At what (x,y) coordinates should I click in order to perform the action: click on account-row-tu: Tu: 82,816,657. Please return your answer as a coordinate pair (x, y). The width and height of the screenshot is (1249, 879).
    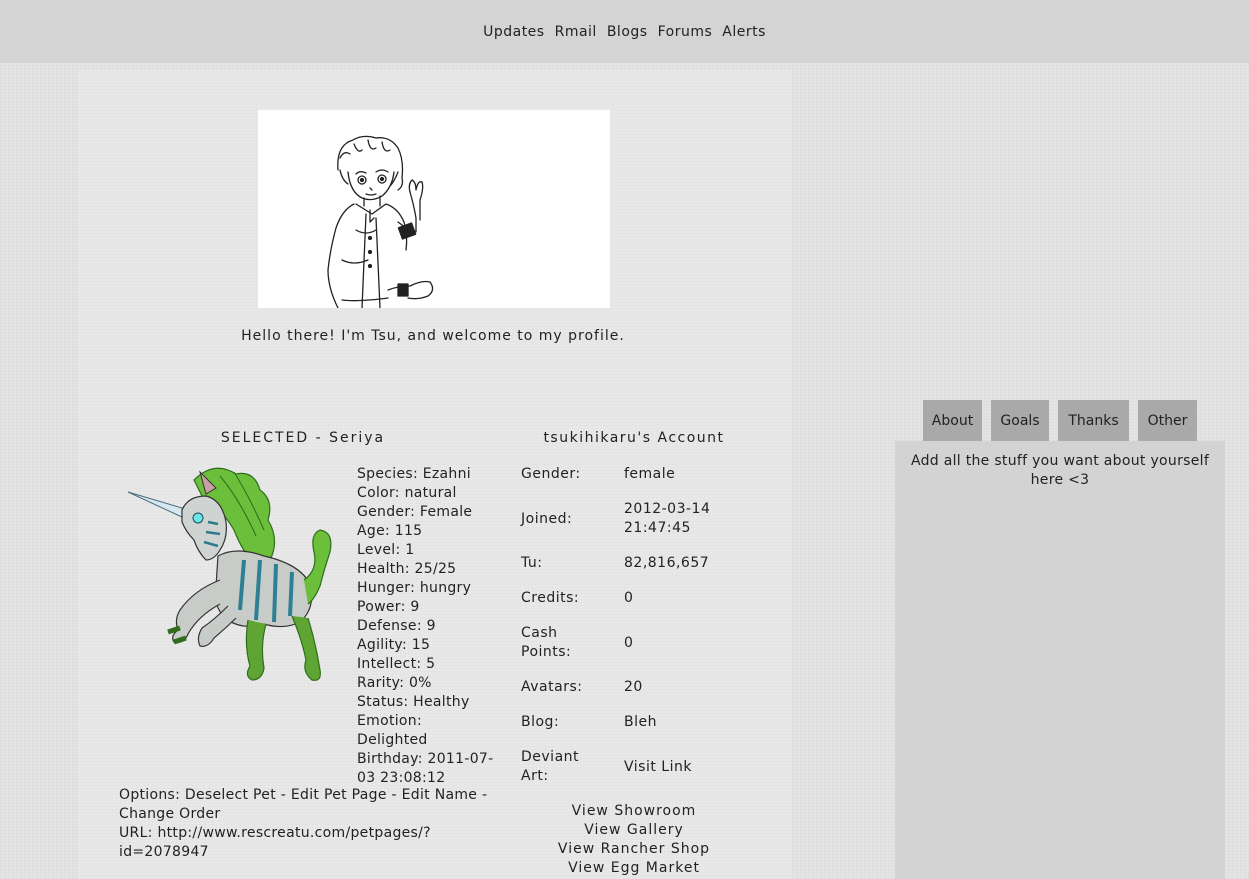
    Looking at the image, I should click on (621, 563).